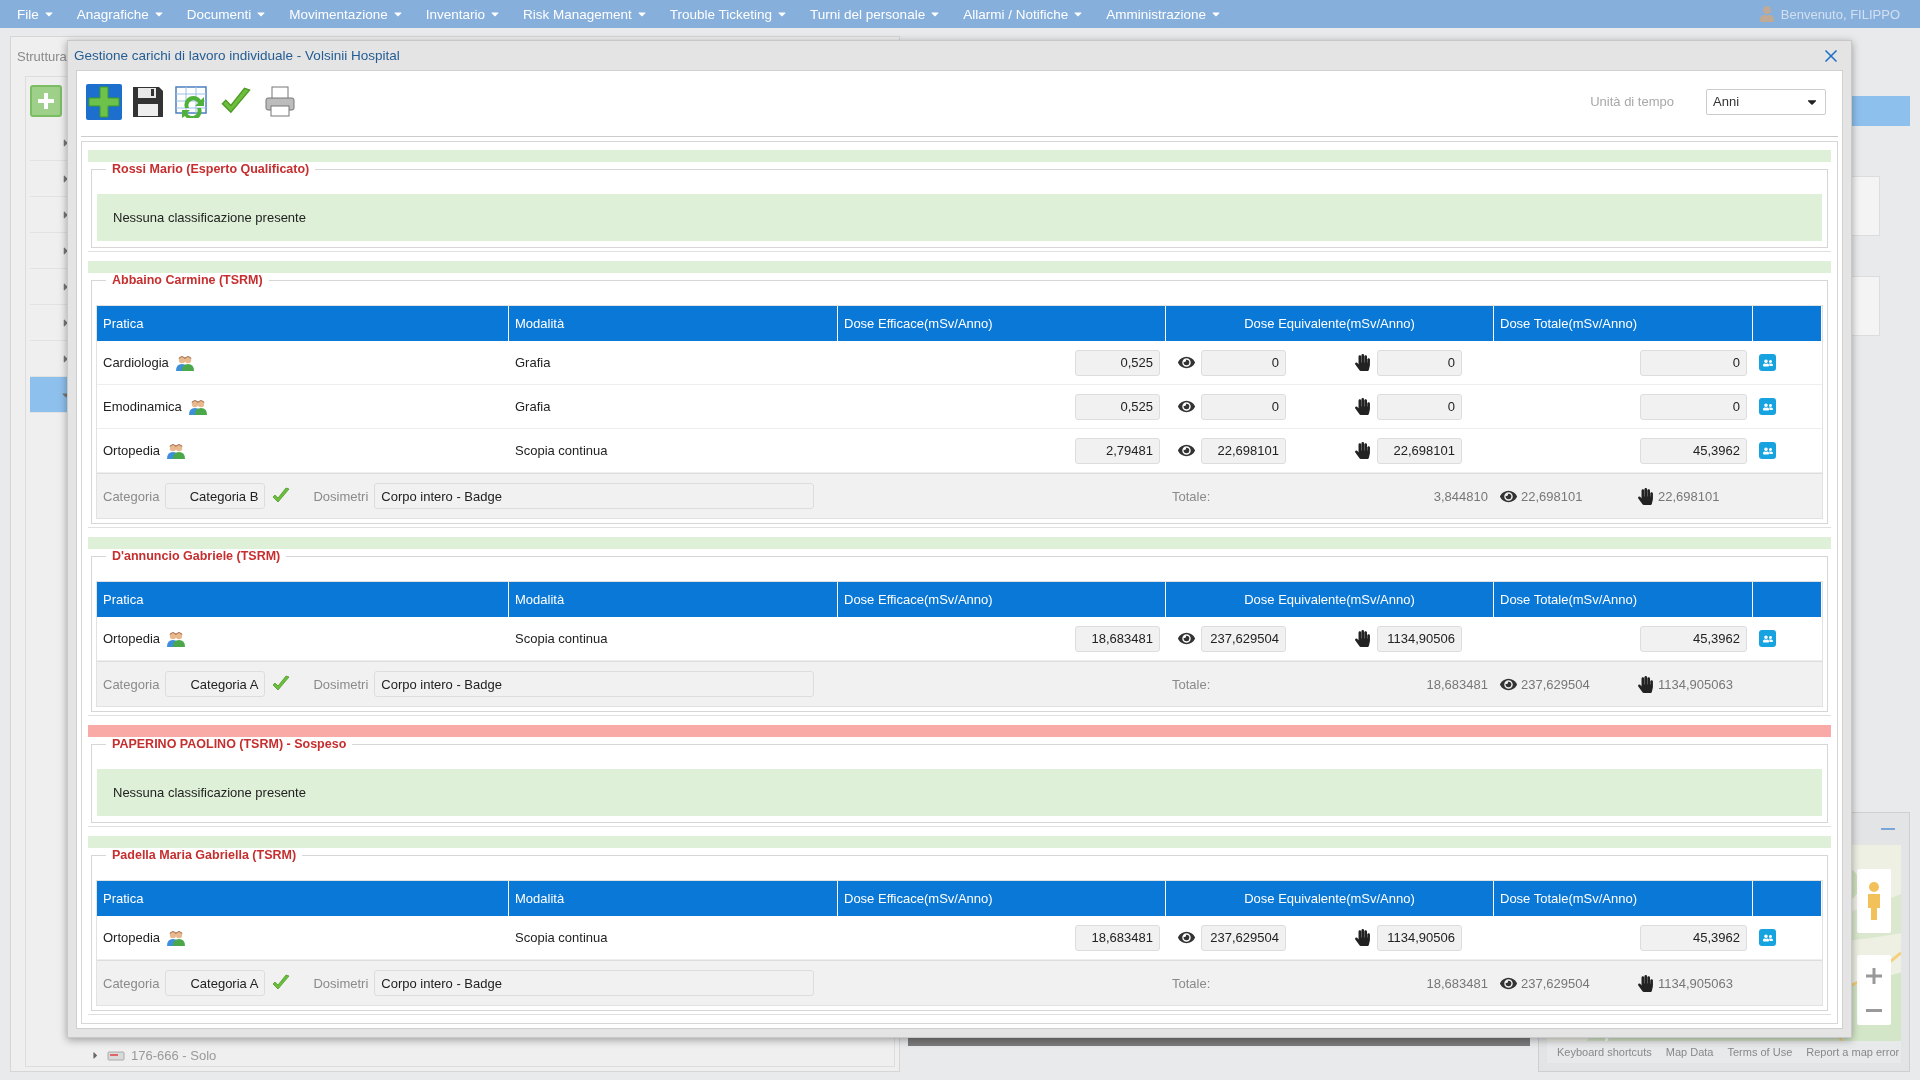  Describe the element at coordinates (192, 101) in the screenshot. I see `refresh-icon` at that location.